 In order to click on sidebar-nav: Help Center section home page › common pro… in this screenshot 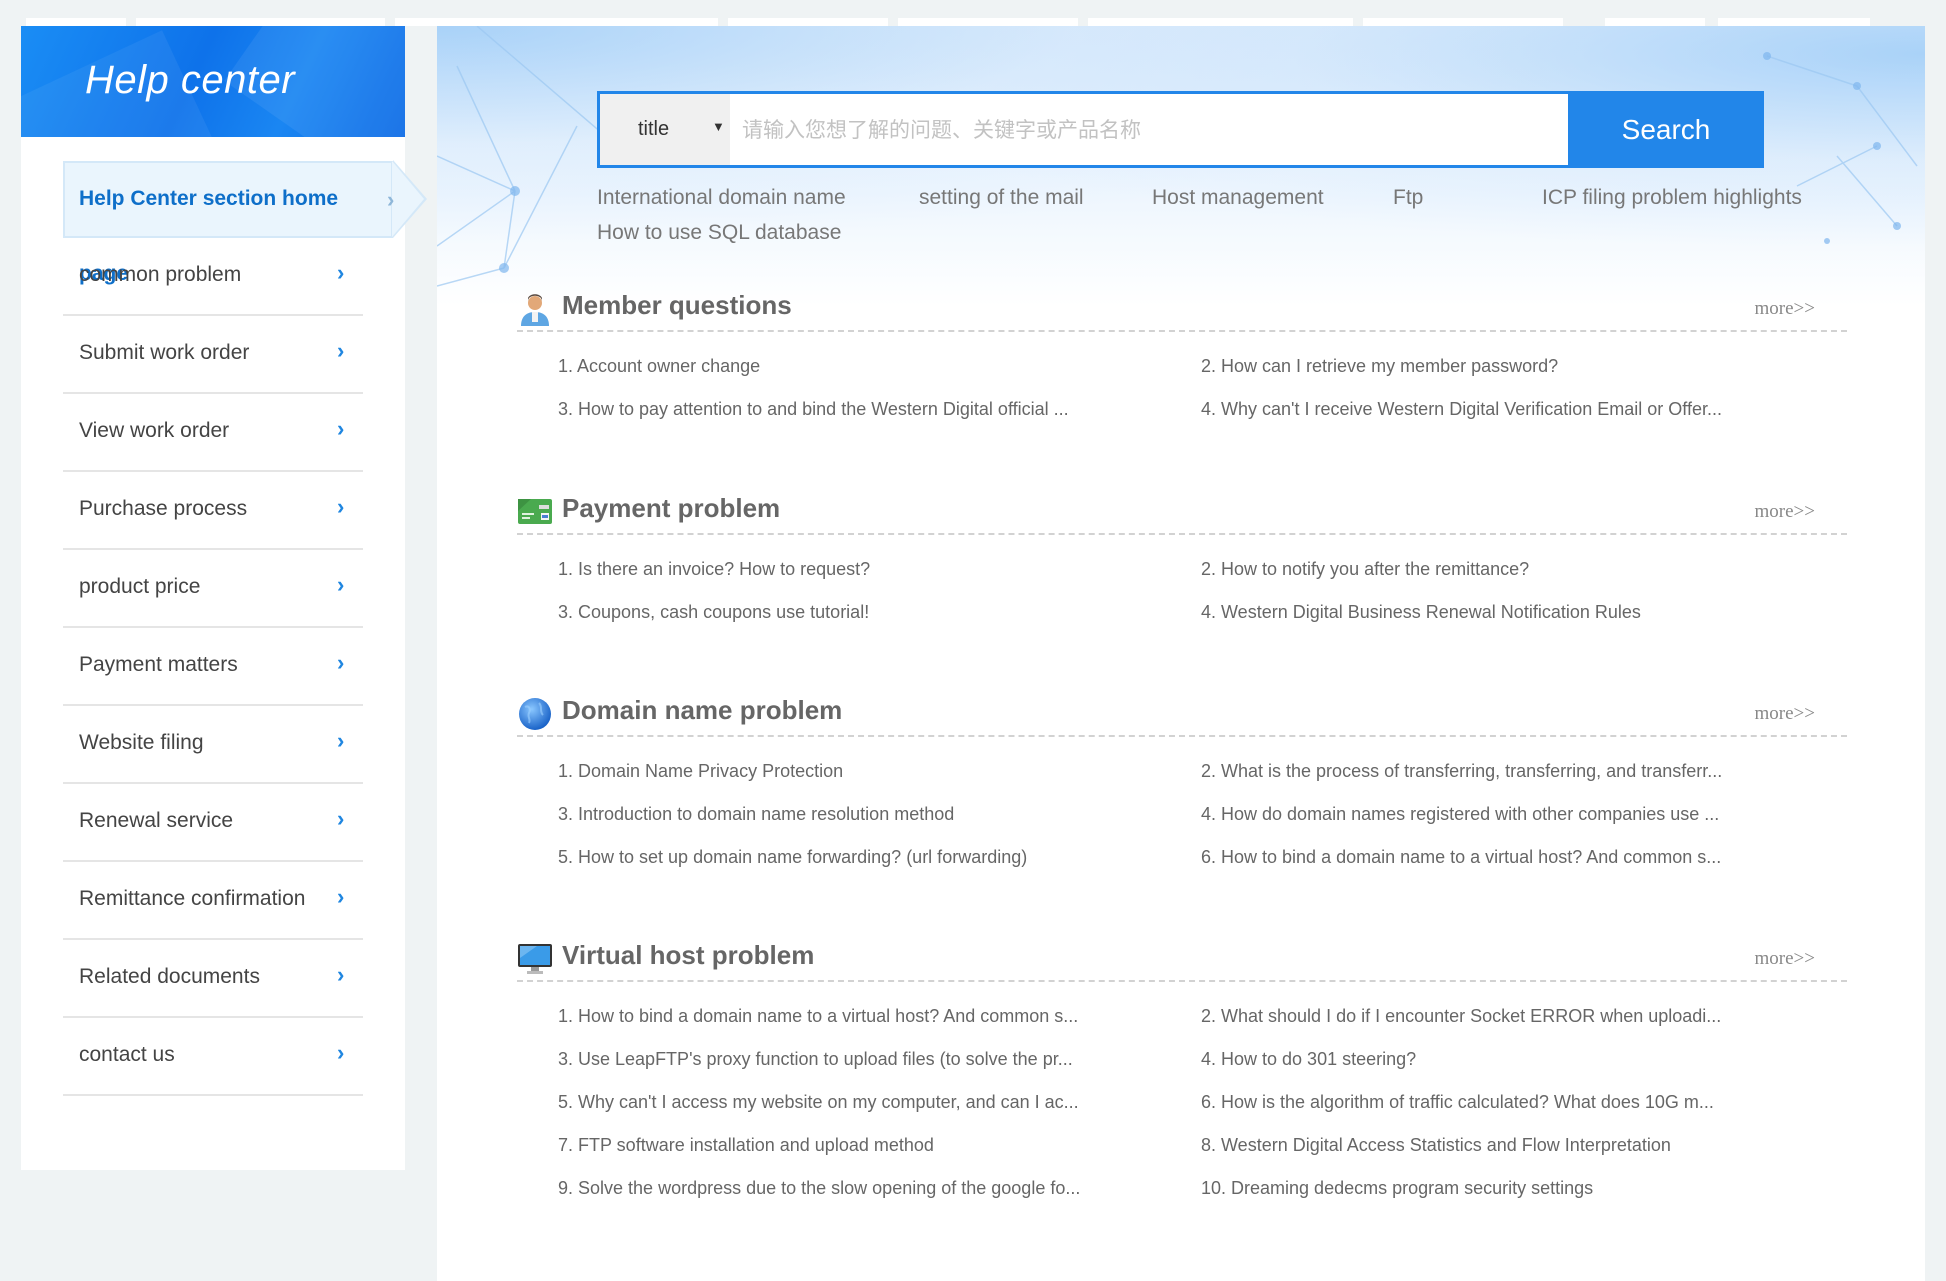, I will do `click(245, 628)`.